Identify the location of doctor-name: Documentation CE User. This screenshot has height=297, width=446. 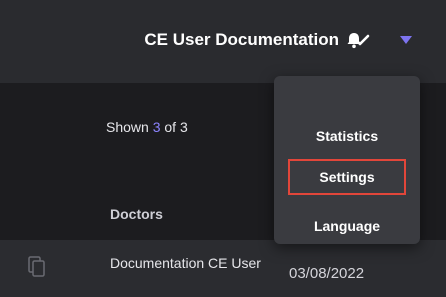
(185, 263).